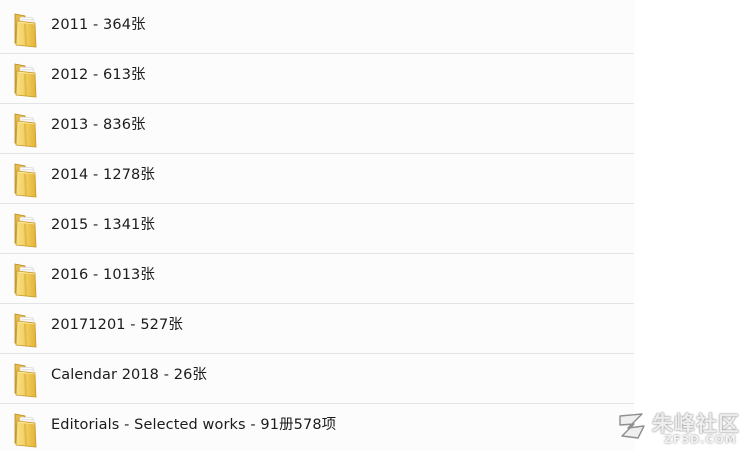 Image resolution: width=750 pixels, height=454 pixels. Describe the element at coordinates (194, 425) in the screenshot. I see `folder-name: Editorials - Selected works - 91册578项` at that location.